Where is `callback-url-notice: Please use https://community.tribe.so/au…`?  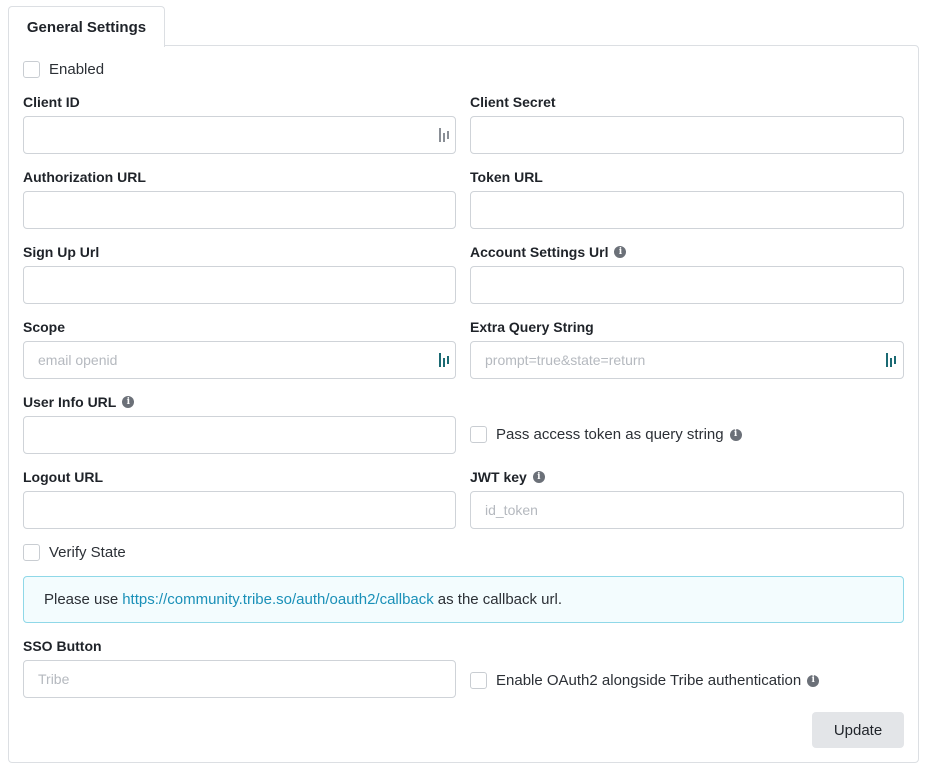 callback-url-notice: Please use https://community.tribe.so/au… is located at coordinates (463, 599).